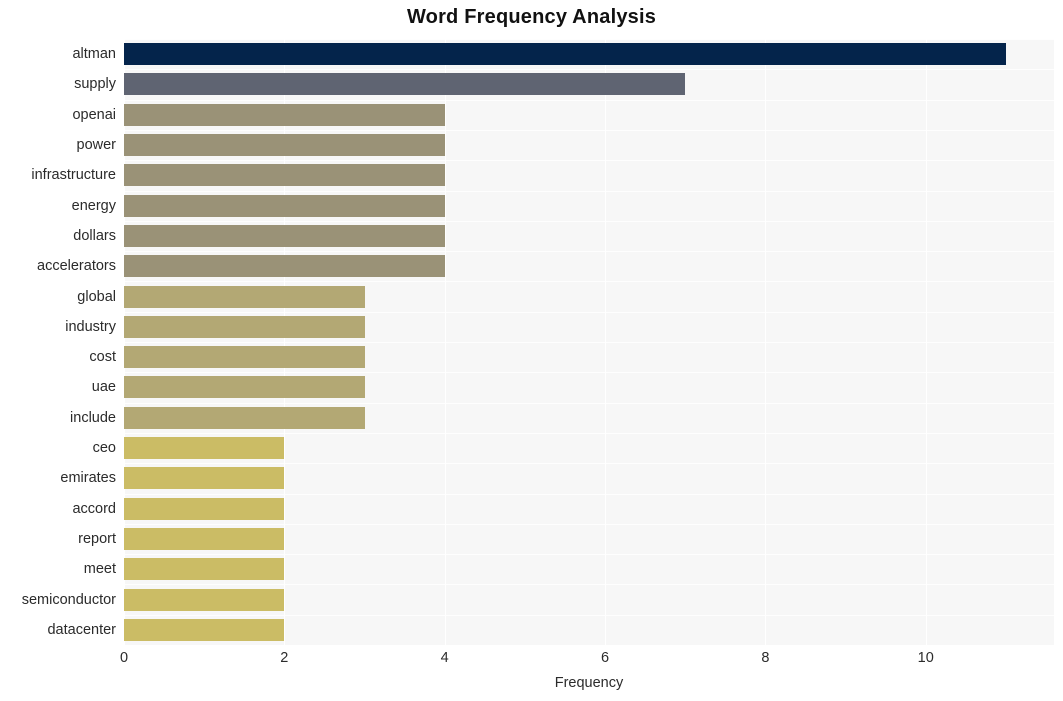  What do you see at coordinates (102, 357) in the screenshot?
I see `y-axis-tick-label: cost` at bounding box center [102, 357].